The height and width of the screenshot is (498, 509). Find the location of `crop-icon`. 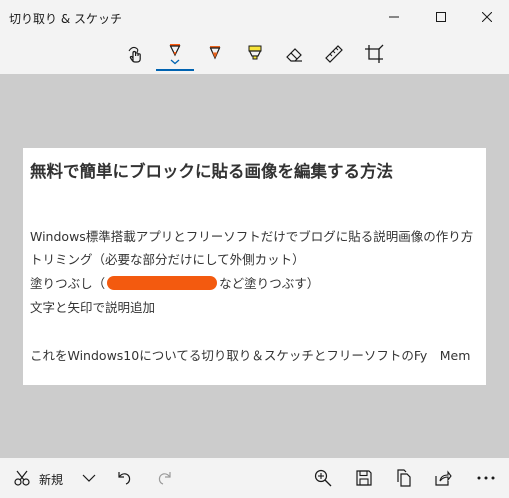

crop-icon is located at coordinates (374, 53).